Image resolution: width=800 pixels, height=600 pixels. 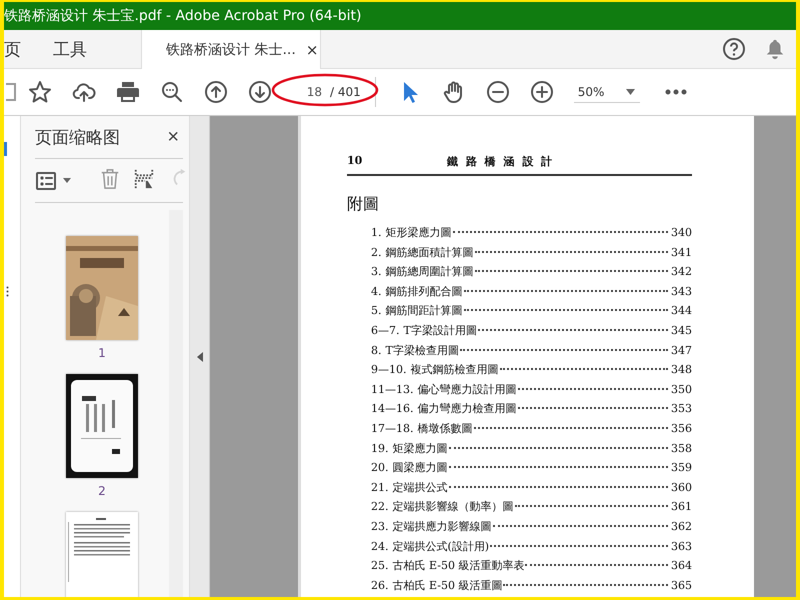 What do you see at coordinates (681, 448) in the screenshot?
I see `entry-page: 358` at bounding box center [681, 448].